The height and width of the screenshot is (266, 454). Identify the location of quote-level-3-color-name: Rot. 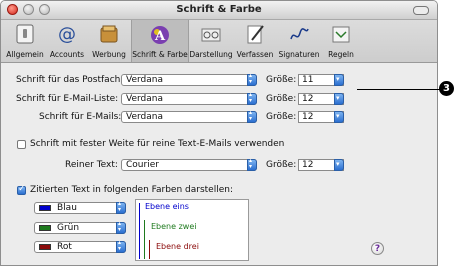
(64, 247).